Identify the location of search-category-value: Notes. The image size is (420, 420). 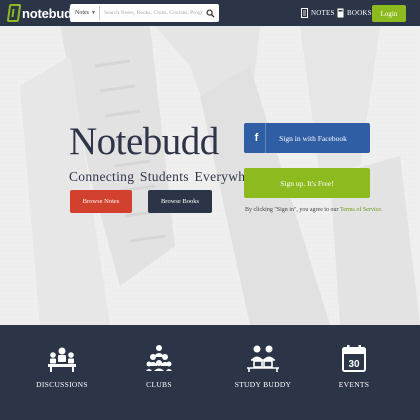
(82, 13).